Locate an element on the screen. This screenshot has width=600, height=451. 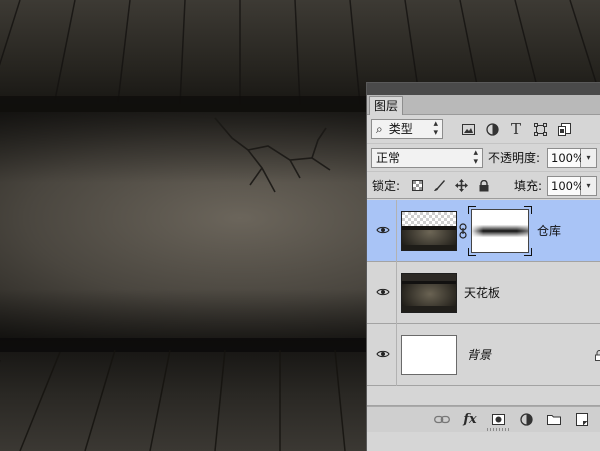
layers-empty-area is located at coordinates (483, 396).